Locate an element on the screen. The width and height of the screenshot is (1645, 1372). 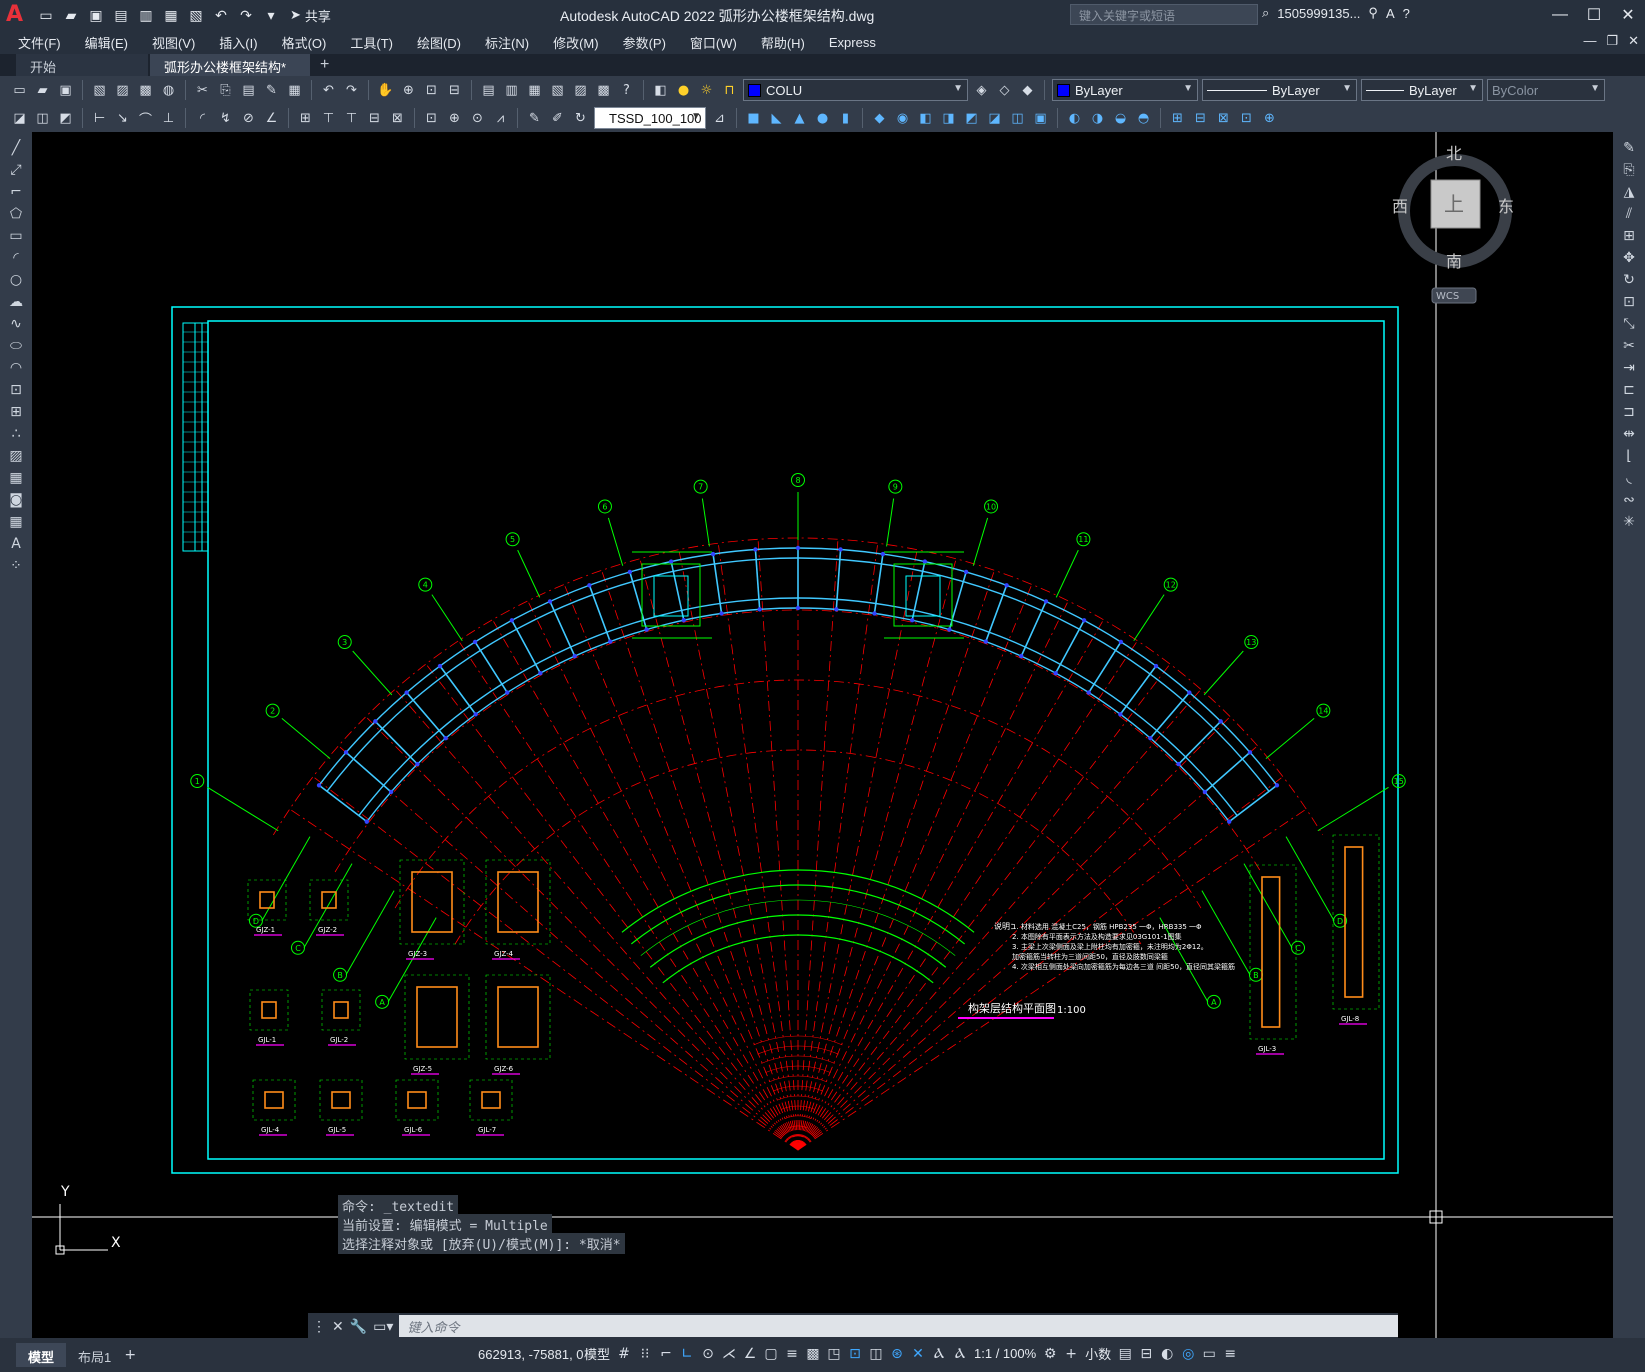
dynamic-ucs-icon: ◫ is located at coordinates (876, 1354).